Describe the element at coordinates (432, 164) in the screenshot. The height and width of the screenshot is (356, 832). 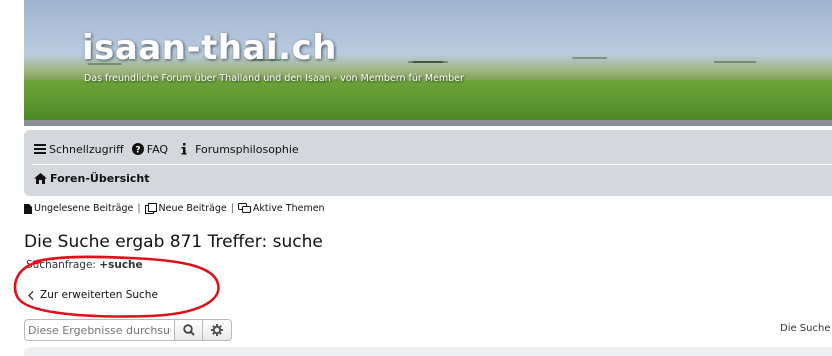
I see `nav-divider` at that location.